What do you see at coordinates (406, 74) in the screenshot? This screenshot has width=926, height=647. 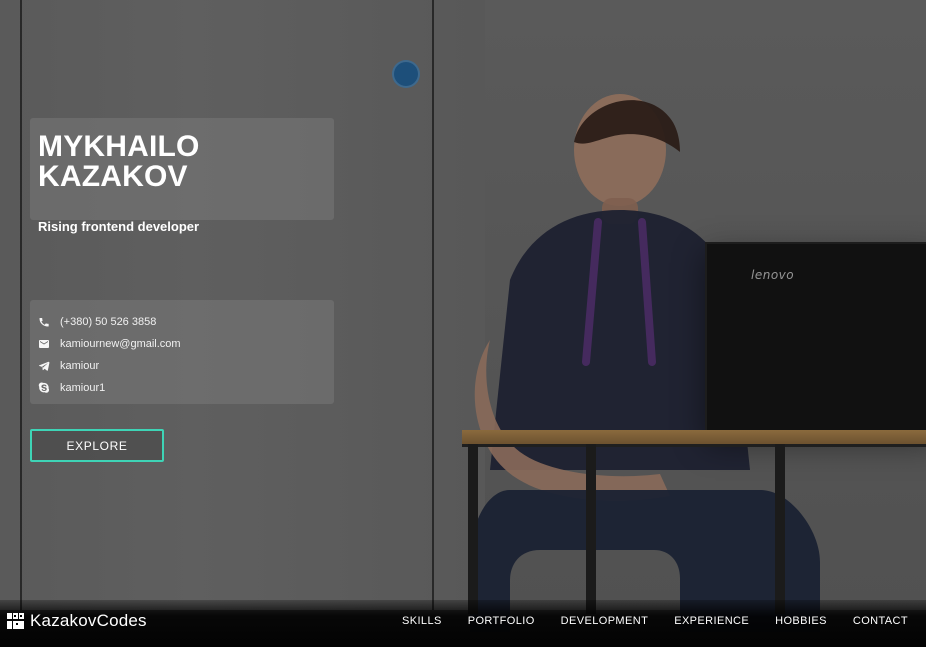 I see `blue-sign-icon` at bounding box center [406, 74].